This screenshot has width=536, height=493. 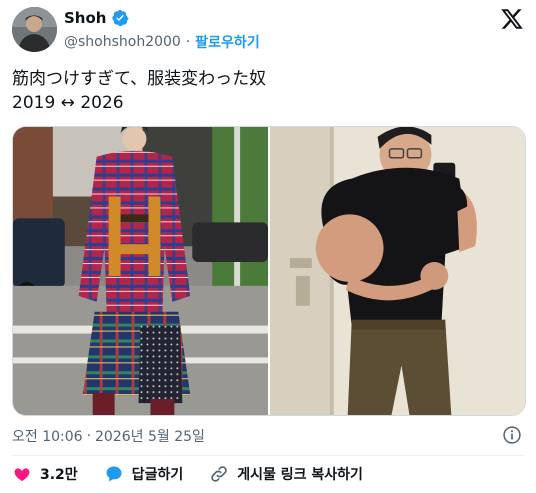 I want to click on follow-button: 팔로우하기, so click(x=227, y=42).